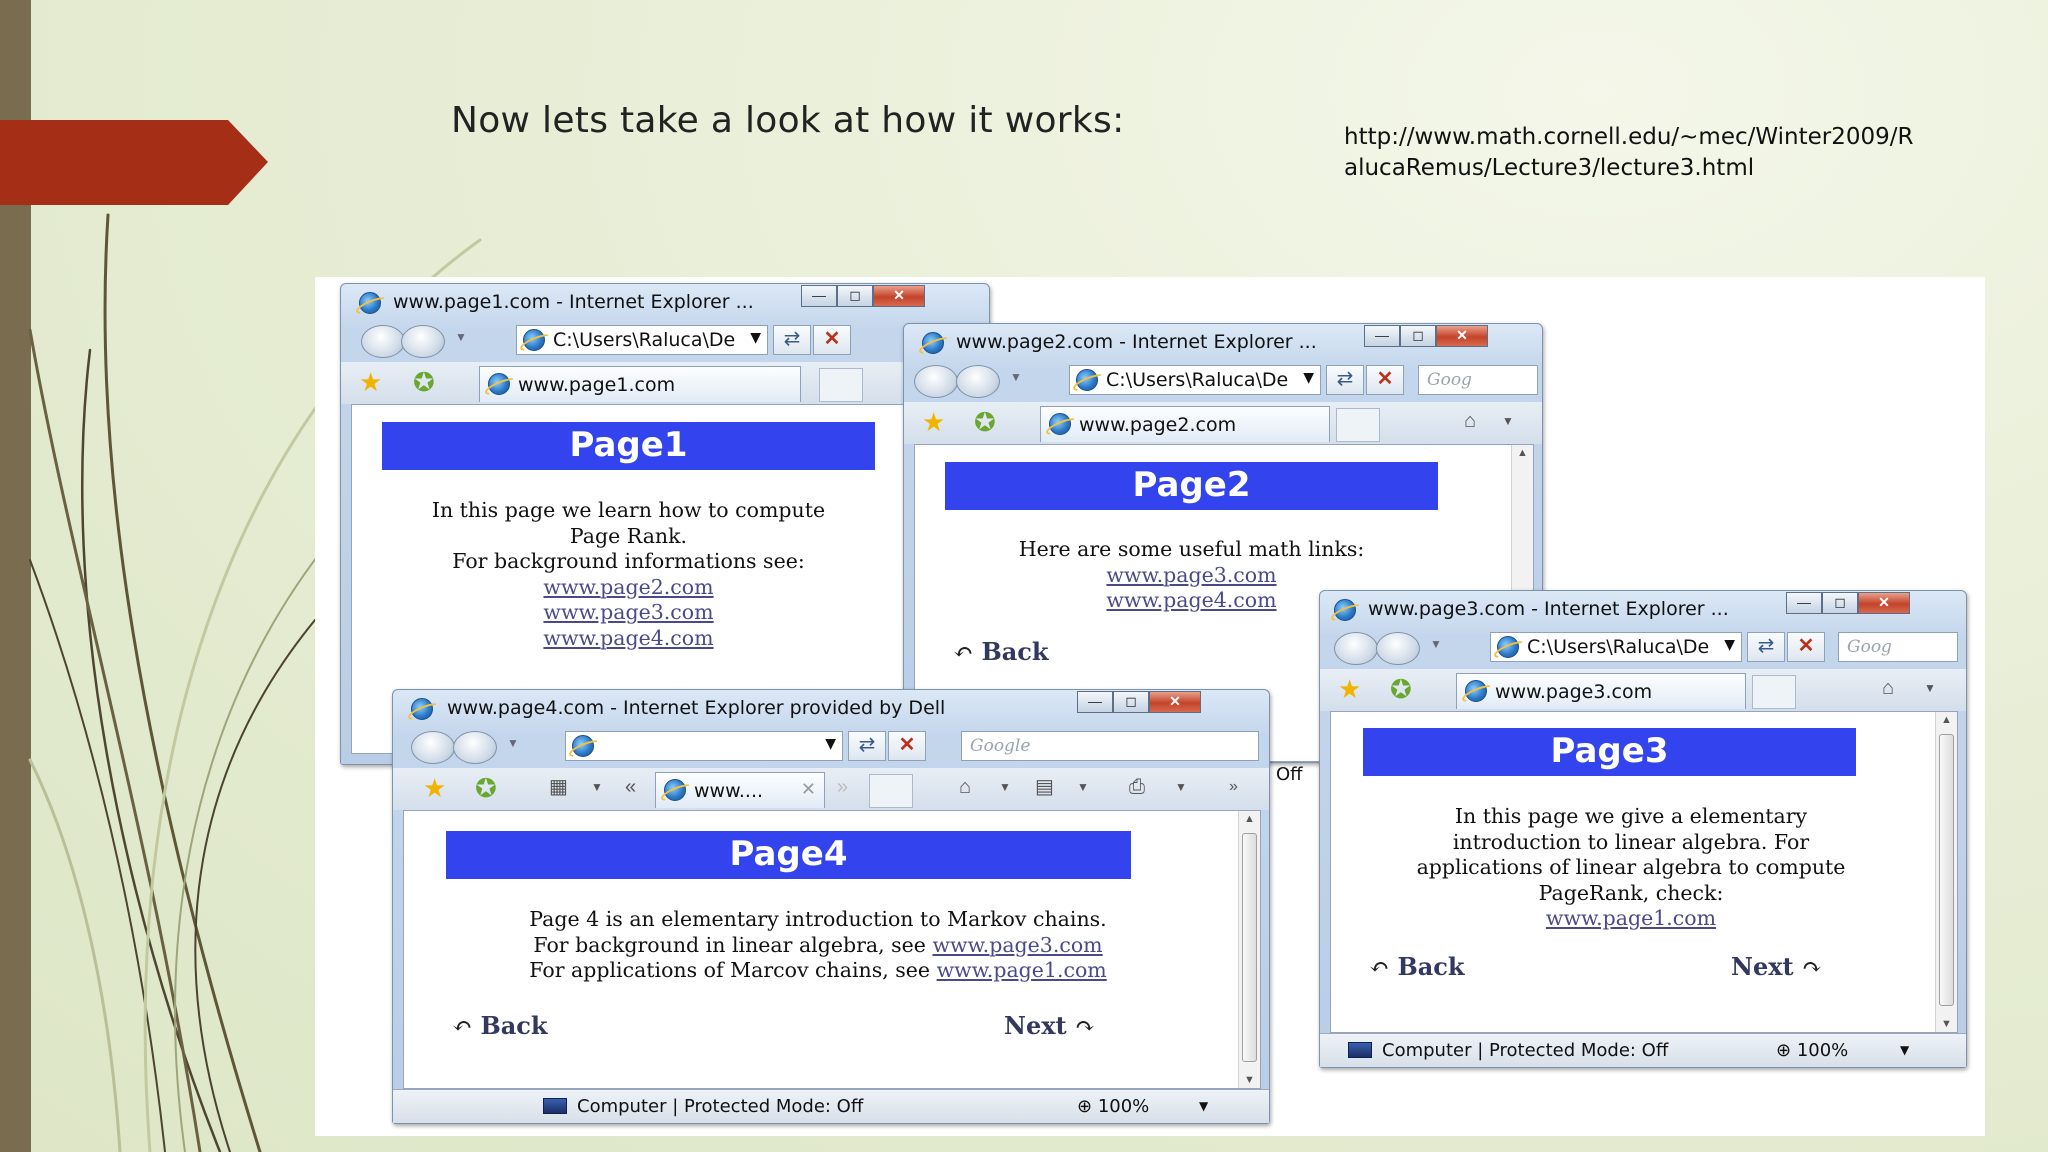 The width and height of the screenshot is (2048, 1152). I want to click on quick-tabs-dropdown-icon: ▼, so click(597, 787).